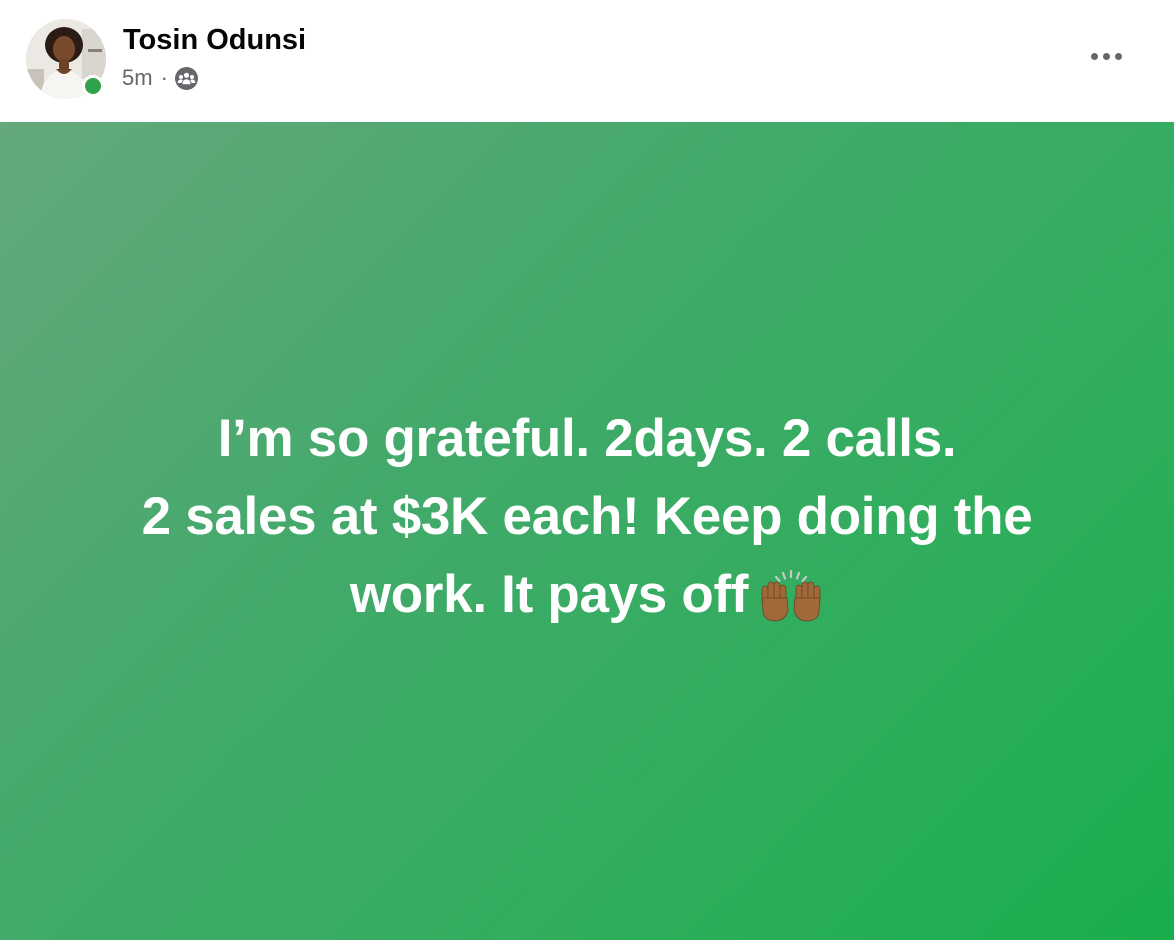  I want to click on author-avatar-container, so click(66, 59).